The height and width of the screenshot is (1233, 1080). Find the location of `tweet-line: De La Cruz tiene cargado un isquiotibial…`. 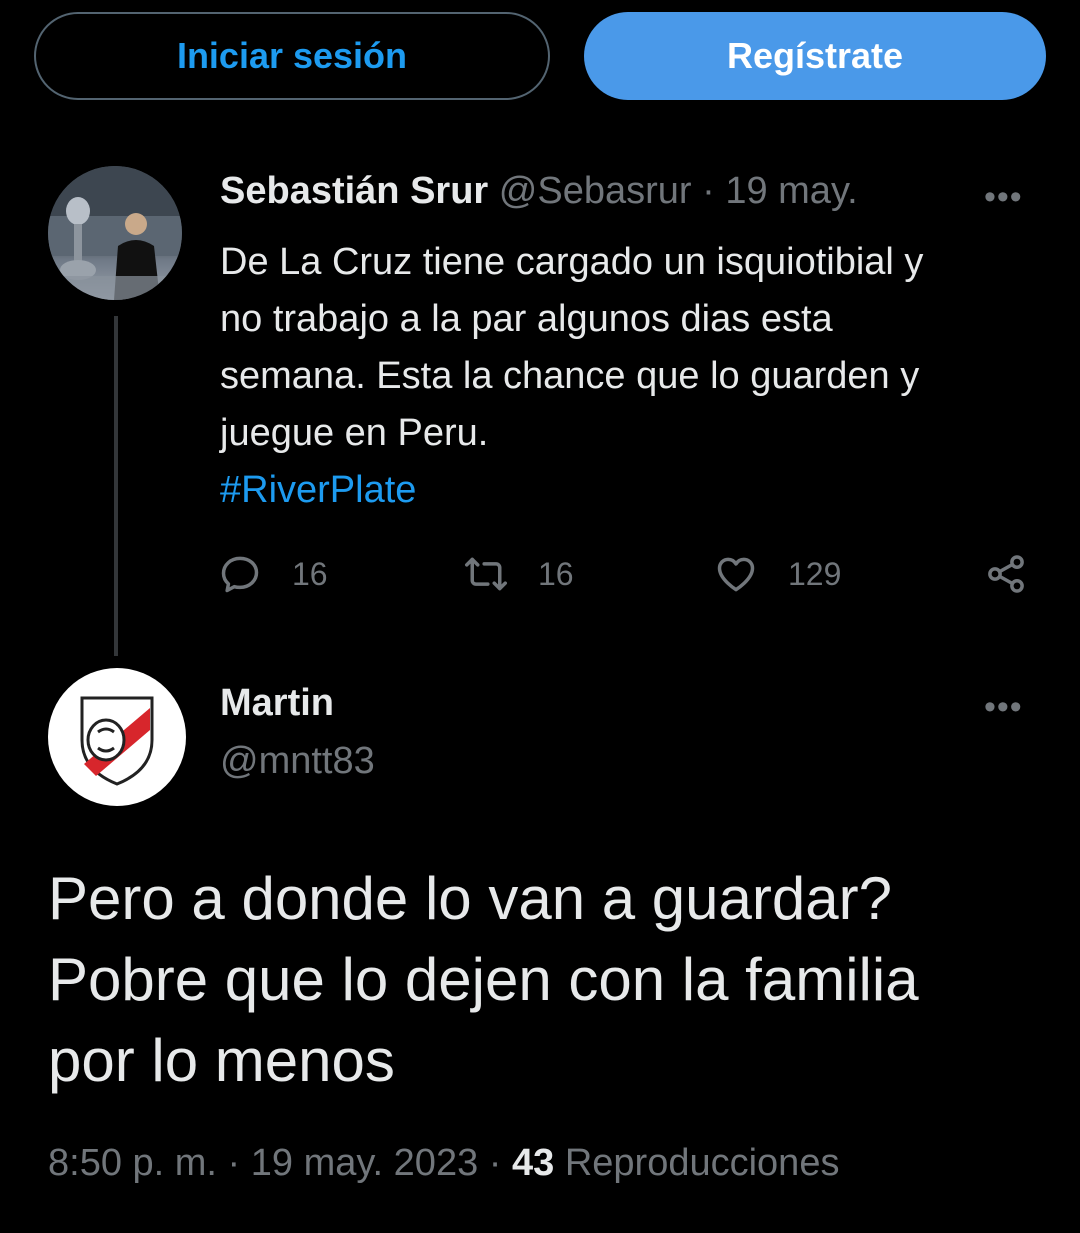

tweet-line: De La Cruz tiene cargado un isquiotibial… is located at coordinates (572, 262).